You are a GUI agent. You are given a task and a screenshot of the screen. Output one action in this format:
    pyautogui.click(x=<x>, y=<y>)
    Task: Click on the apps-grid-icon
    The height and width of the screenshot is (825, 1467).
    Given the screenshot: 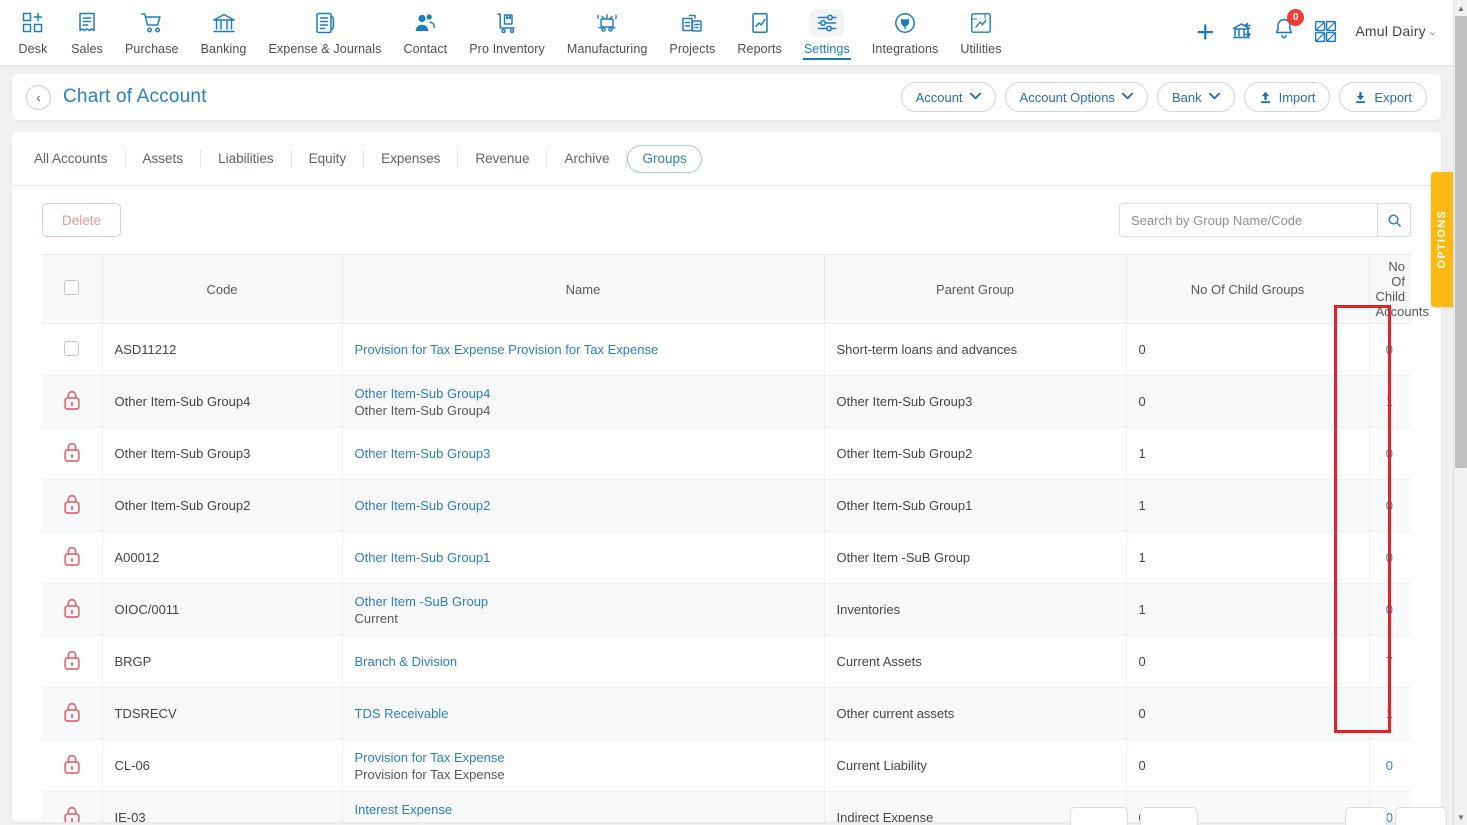 What is the action you would take?
    pyautogui.click(x=1325, y=31)
    